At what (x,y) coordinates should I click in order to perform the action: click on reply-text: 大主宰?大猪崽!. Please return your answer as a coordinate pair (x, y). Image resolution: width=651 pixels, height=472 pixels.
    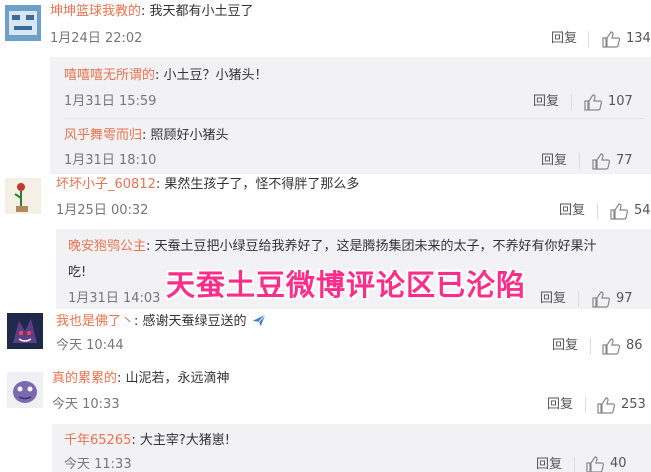
    Looking at the image, I should click on (185, 440).